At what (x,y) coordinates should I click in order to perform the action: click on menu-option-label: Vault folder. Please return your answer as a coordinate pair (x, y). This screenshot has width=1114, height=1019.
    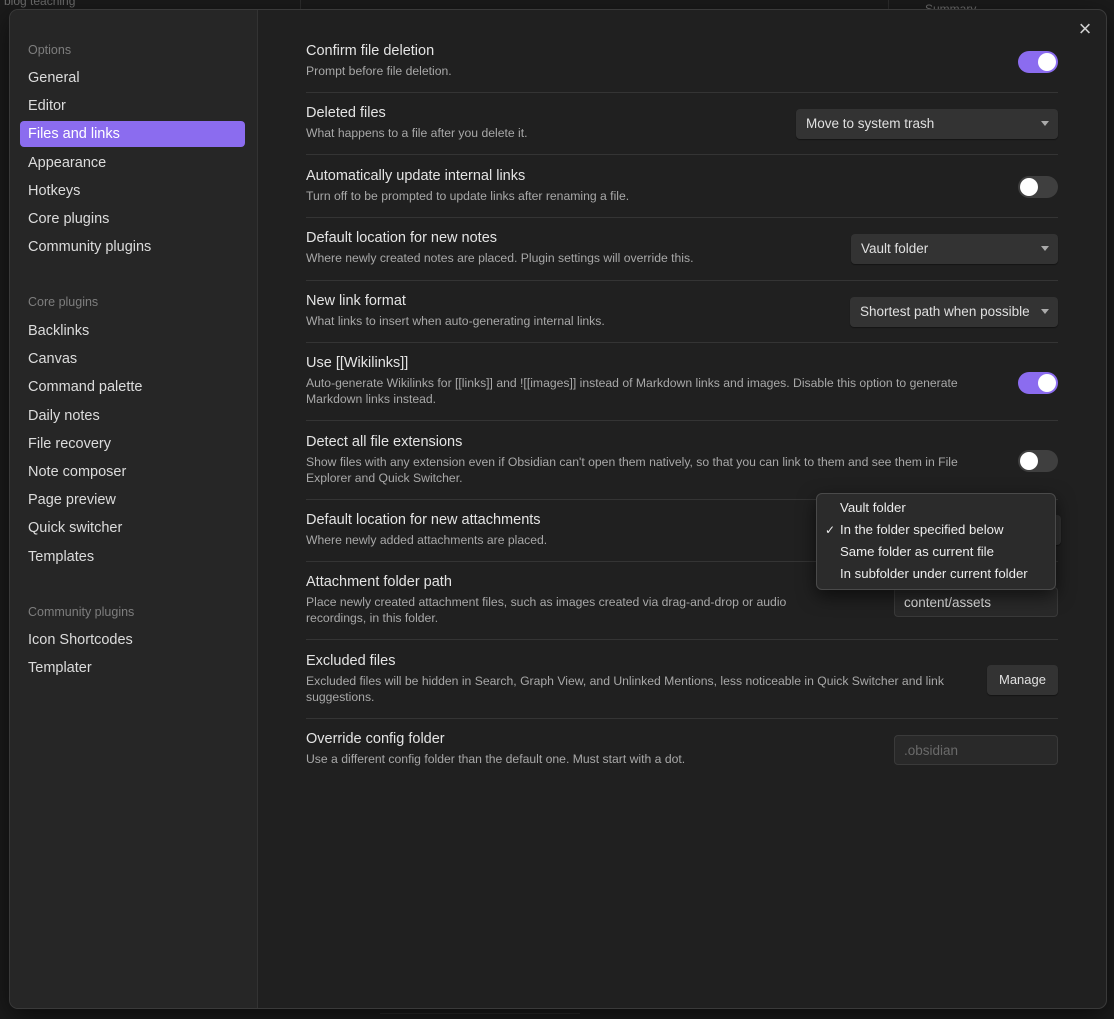
    Looking at the image, I should click on (873, 507).